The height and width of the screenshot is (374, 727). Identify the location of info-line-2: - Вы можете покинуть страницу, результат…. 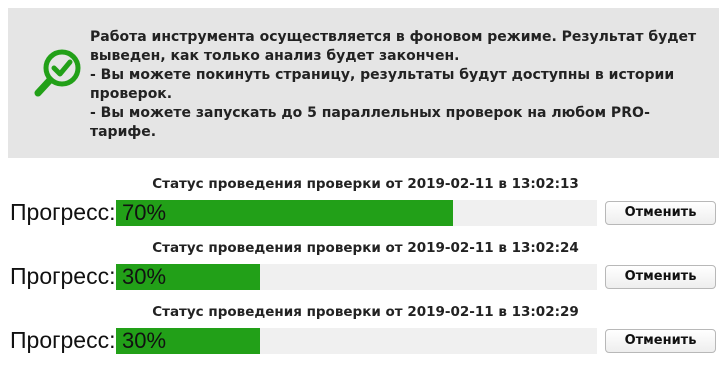
(382, 84).